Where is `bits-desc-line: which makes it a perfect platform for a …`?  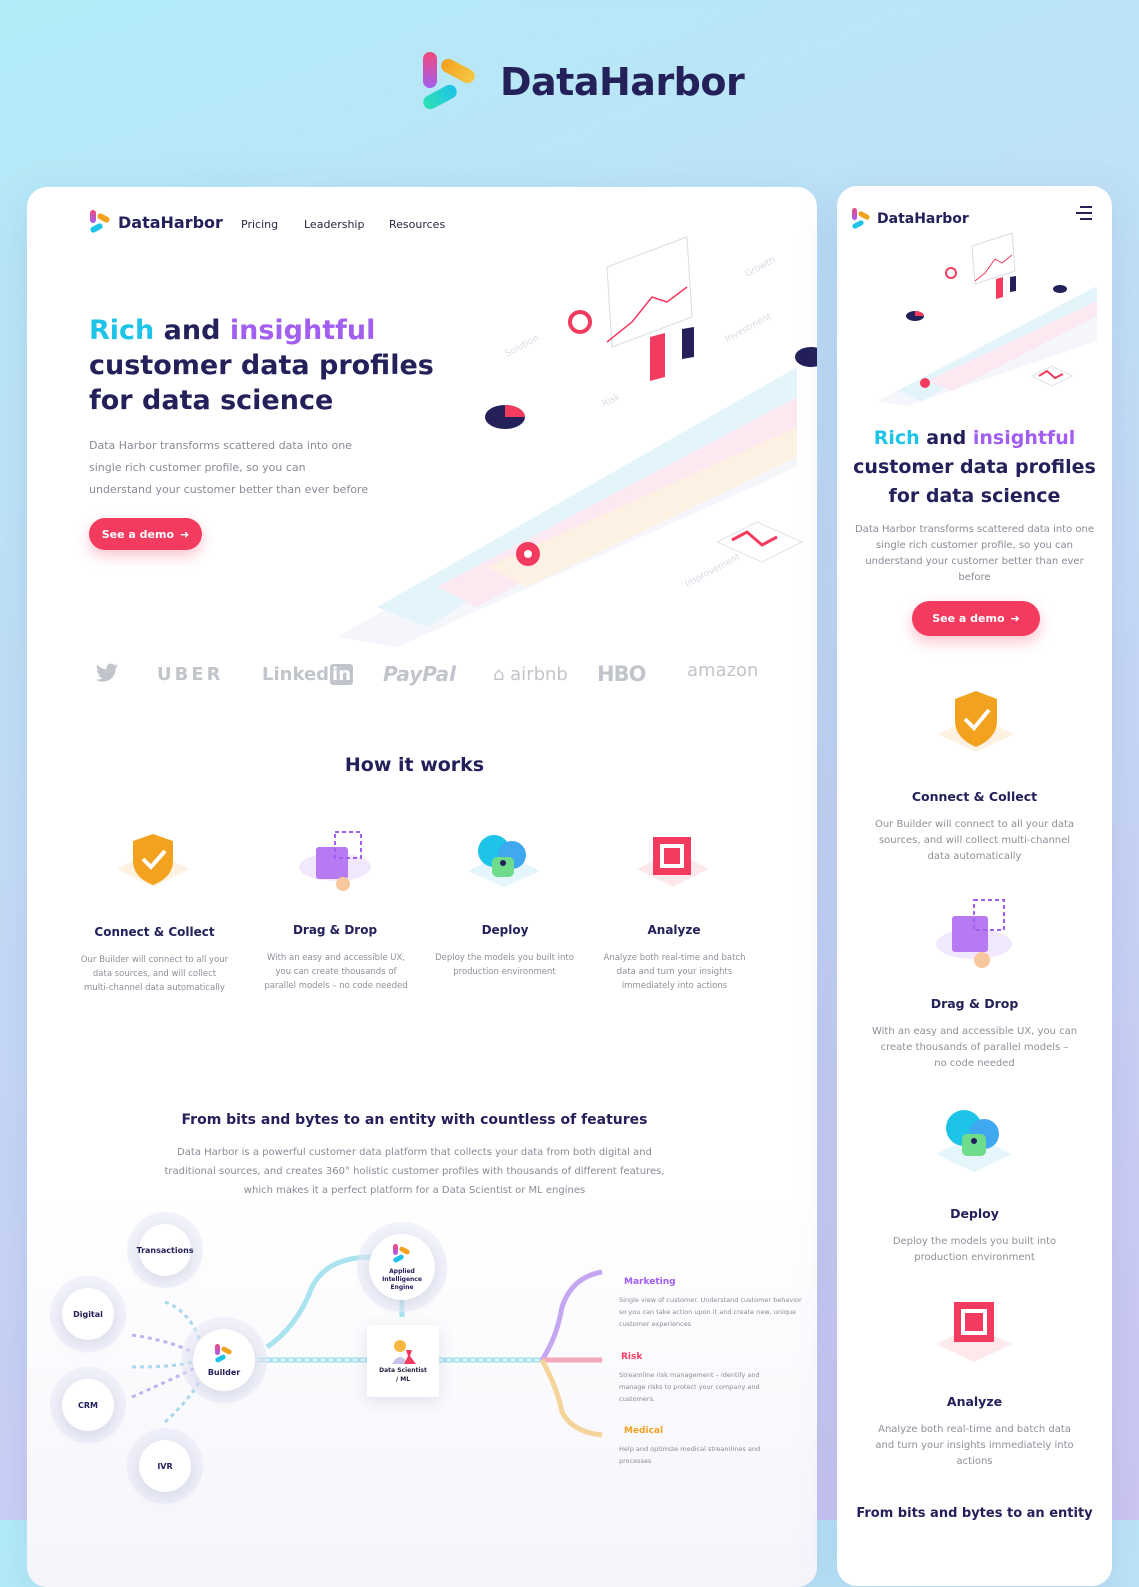
bits-desc-line: which makes it a perfect platform for a … is located at coordinates (414, 1190).